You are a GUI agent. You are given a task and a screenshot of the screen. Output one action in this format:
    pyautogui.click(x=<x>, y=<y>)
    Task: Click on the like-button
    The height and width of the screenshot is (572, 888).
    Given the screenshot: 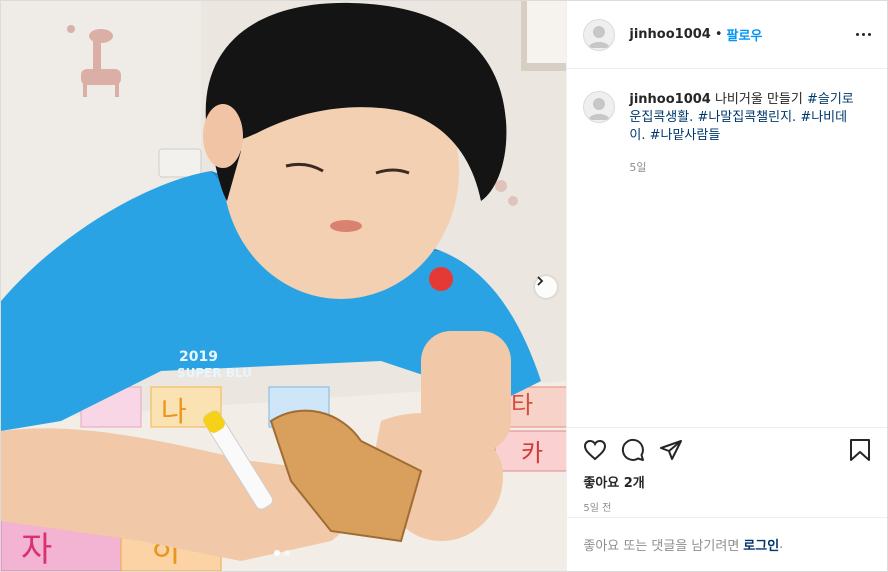 What is the action you would take?
    pyautogui.click(x=595, y=450)
    